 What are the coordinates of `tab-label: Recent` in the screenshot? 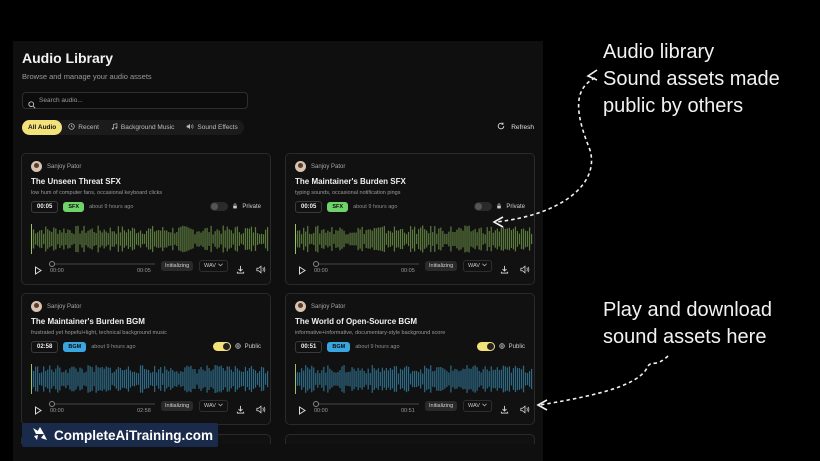 It's located at (88, 127).